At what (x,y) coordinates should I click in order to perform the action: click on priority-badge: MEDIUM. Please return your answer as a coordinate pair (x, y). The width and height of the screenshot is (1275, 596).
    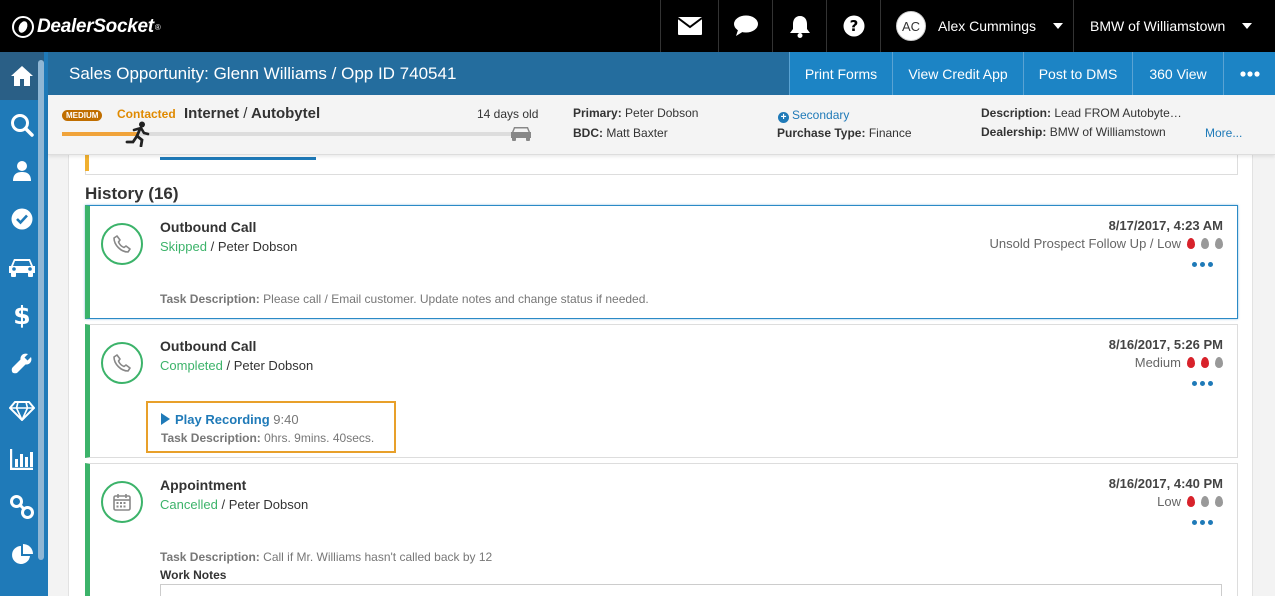
    Looking at the image, I should click on (82, 115).